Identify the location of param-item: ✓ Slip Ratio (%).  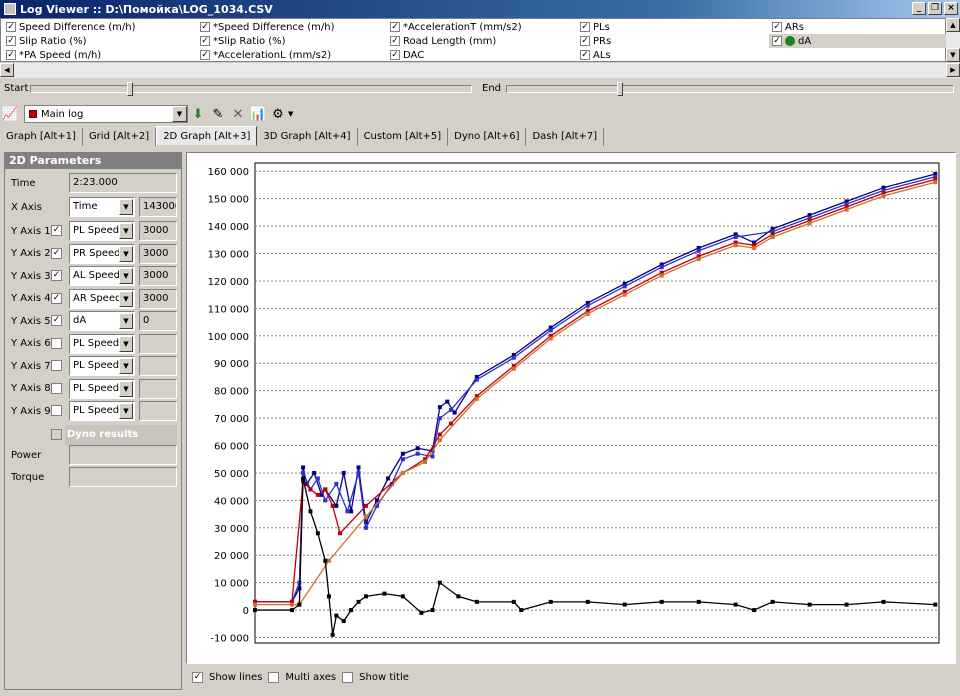
(98, 41).